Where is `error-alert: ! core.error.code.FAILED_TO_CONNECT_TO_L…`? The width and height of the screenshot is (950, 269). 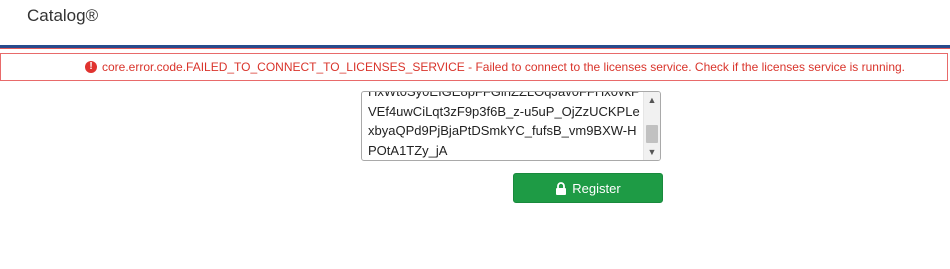
error-alert: ! core.error.code.FAILED_TO_CONNECT_TO_L… is located at coordinates (474, 67).